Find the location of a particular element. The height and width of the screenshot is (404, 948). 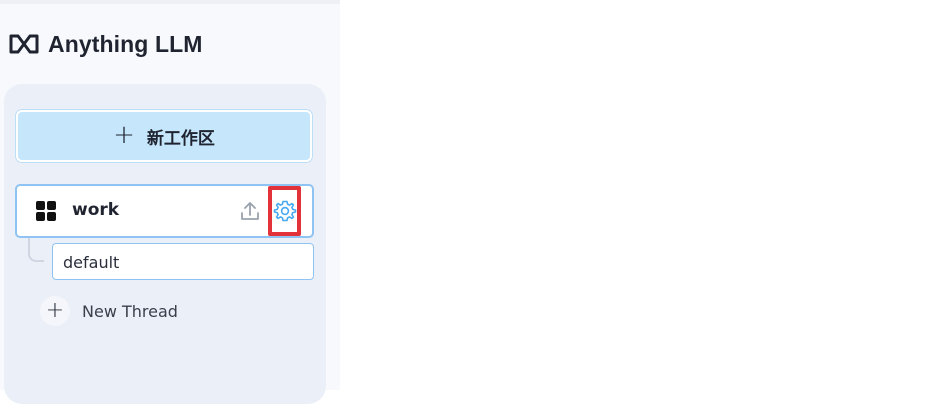

new-workspace-label: 新工作区 is located at coordinates (180, 138).